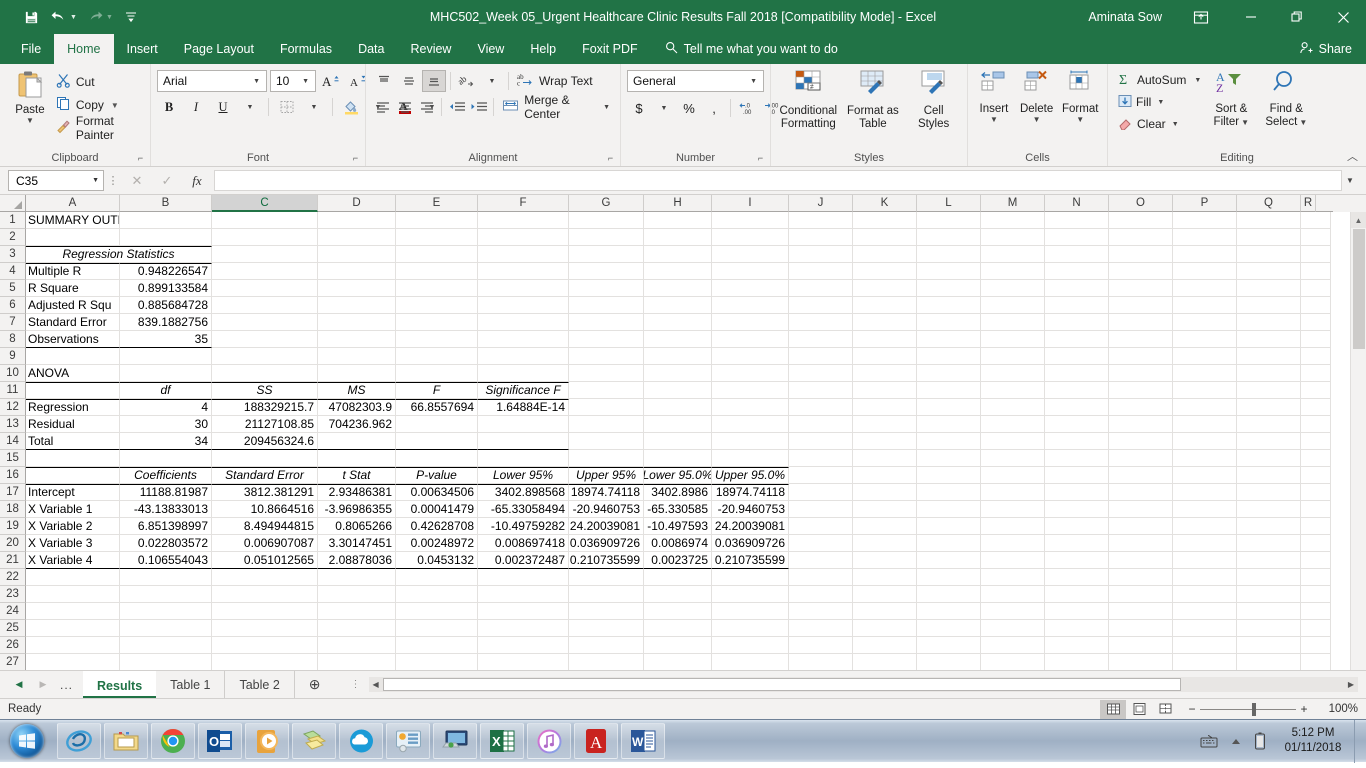 The width and height of the screenshot is (1366, 768). Describe the element at coordinates (949, 288) in the screenshot. I see `cell-L5` at that location.